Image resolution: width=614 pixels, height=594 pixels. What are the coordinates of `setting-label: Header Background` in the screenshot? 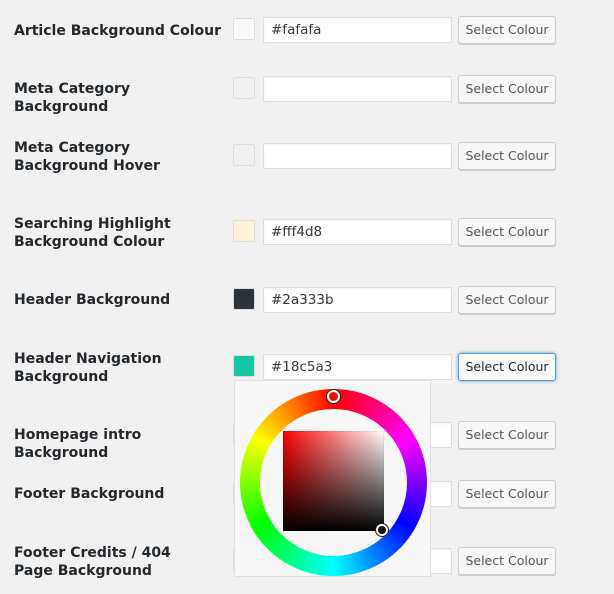 It's located at (92, 300).